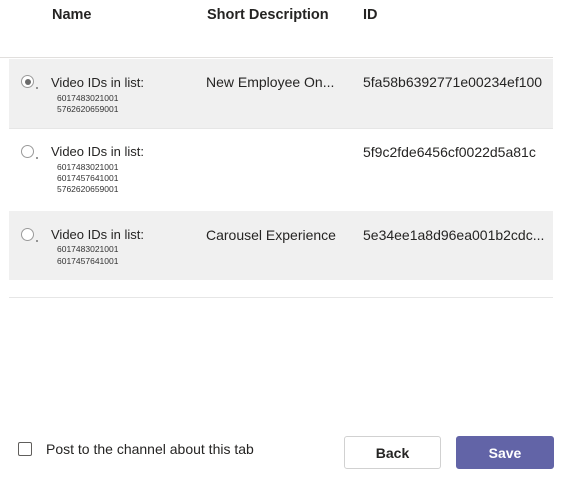 Image resolution: width=562 pixels, height=478 pixels. I want to click on back-button: Back, so click(392, 452).